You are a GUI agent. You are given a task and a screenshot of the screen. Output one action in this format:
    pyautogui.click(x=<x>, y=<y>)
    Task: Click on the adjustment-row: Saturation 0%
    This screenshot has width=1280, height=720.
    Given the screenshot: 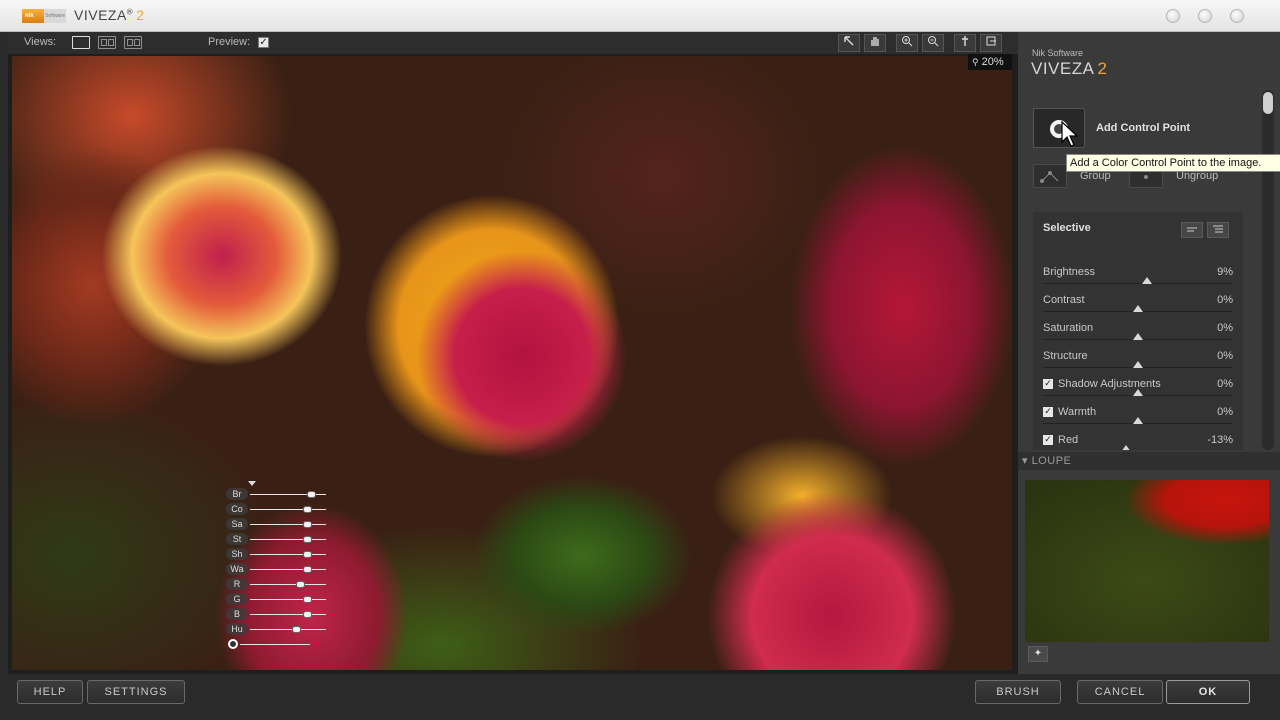 What is the action you would take?
    pyautogui.click(x=1138, y=336)
    